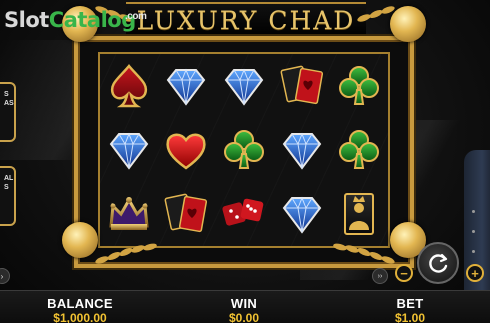 Image resolution: width=490 pixels, height=323 pixels. What do you see at coordinates (410, 317) in the screenshot?
I see `bet-value: $1.00` at bounding box center [410, 317].